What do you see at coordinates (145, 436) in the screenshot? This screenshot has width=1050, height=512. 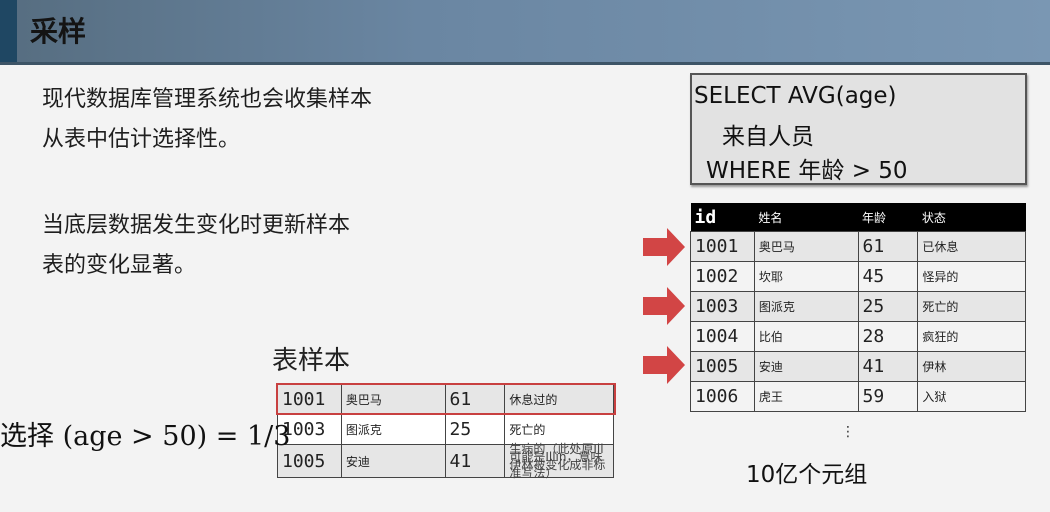 I see `selectivity-formula: 选择 (age > 50) = 1/3` at bounding box center [145, 436].